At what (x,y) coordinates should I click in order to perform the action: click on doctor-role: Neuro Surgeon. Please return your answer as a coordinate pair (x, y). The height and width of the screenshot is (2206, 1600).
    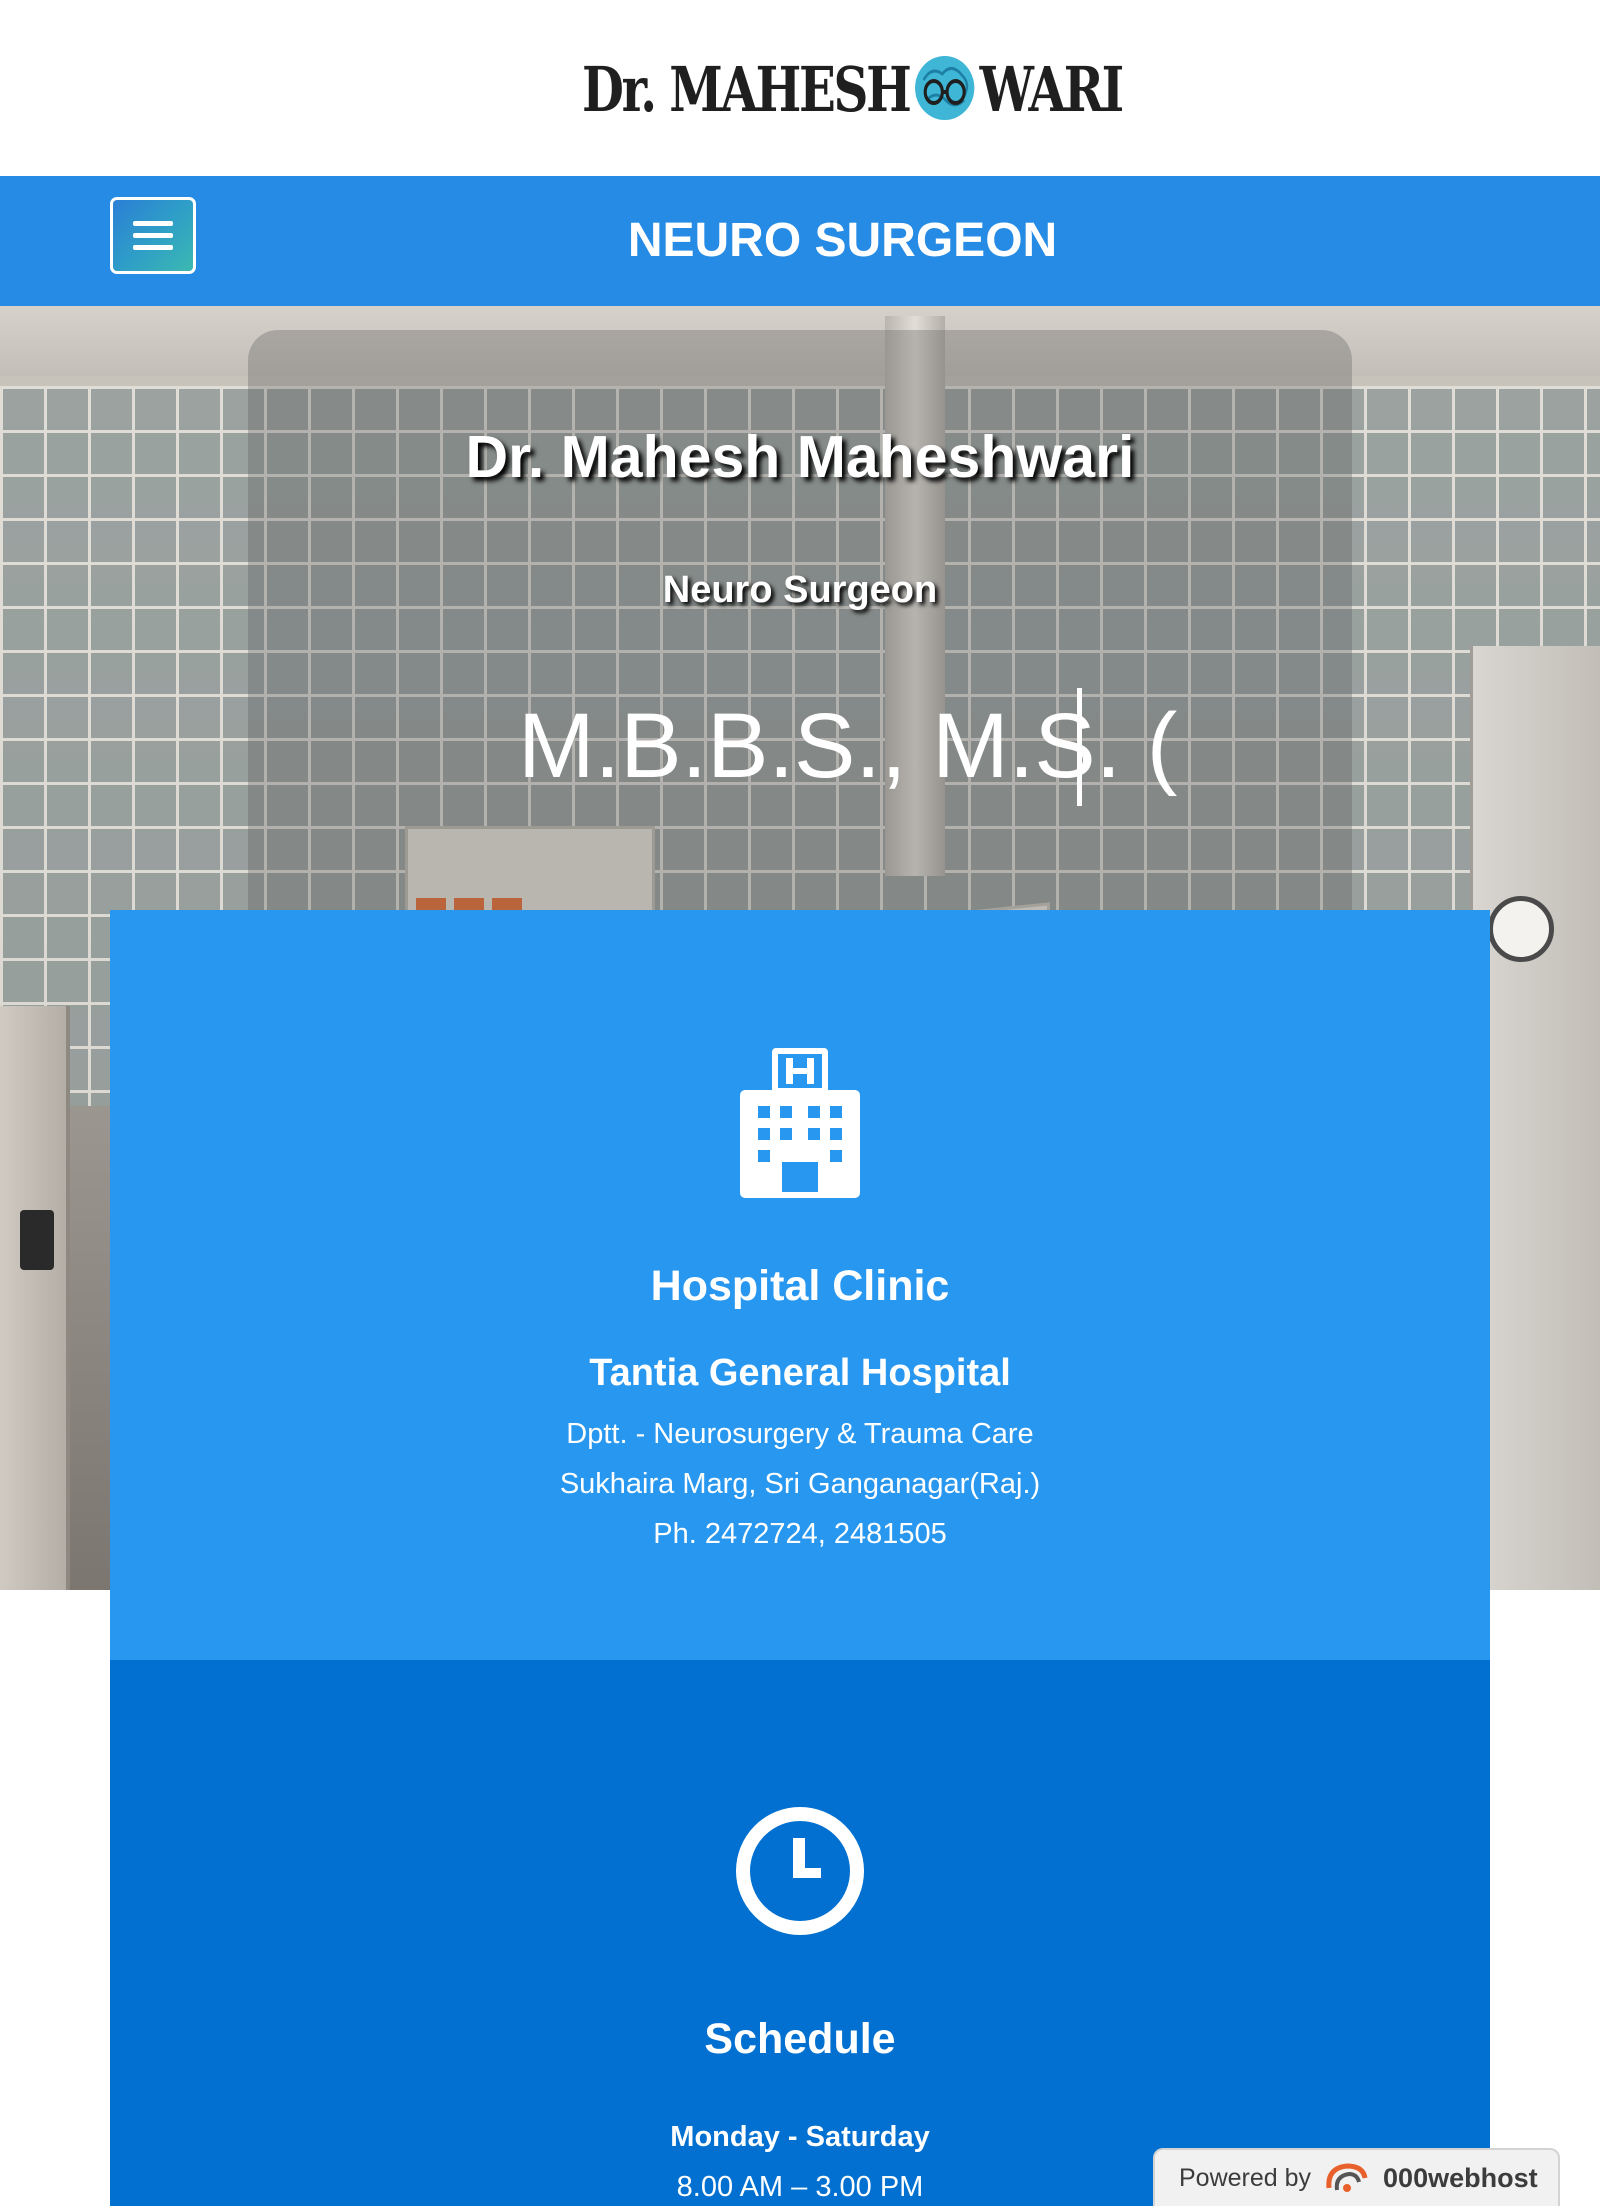
    Looking at the image, I should click on (800, 590).